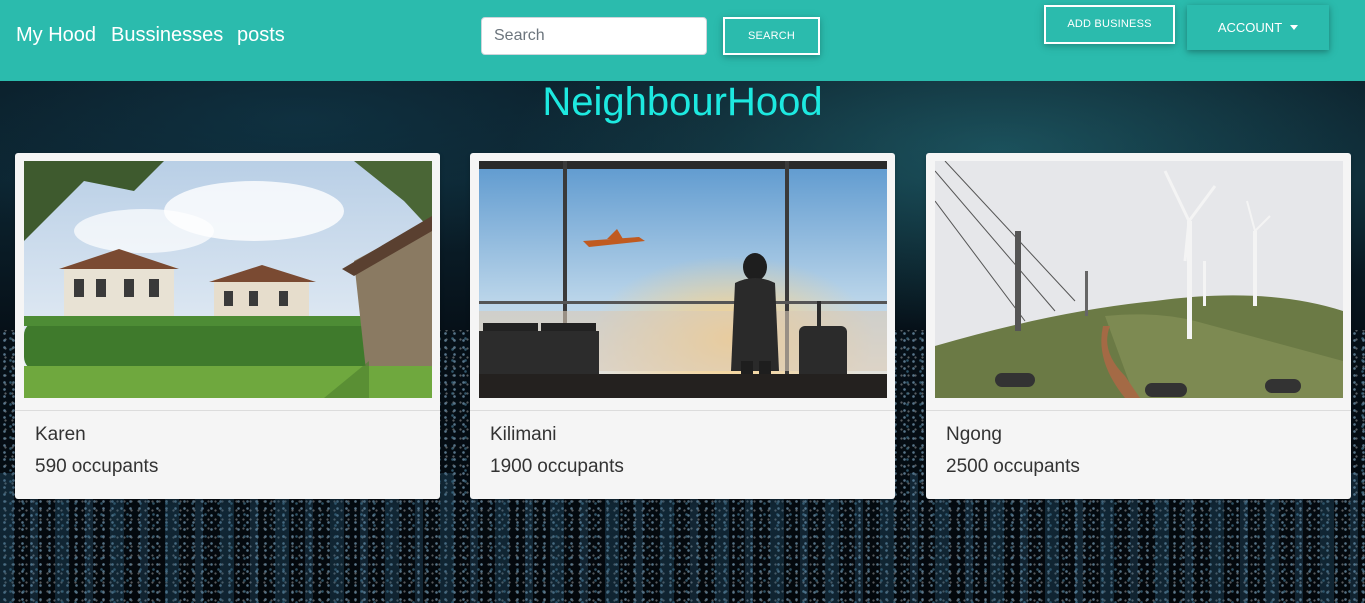 Image resolution: width=1365 pixels, height=603 pixels. Describe the element at coordinates (974, 434) in the screenshot. I see `hood-name: Ngong` at that location.